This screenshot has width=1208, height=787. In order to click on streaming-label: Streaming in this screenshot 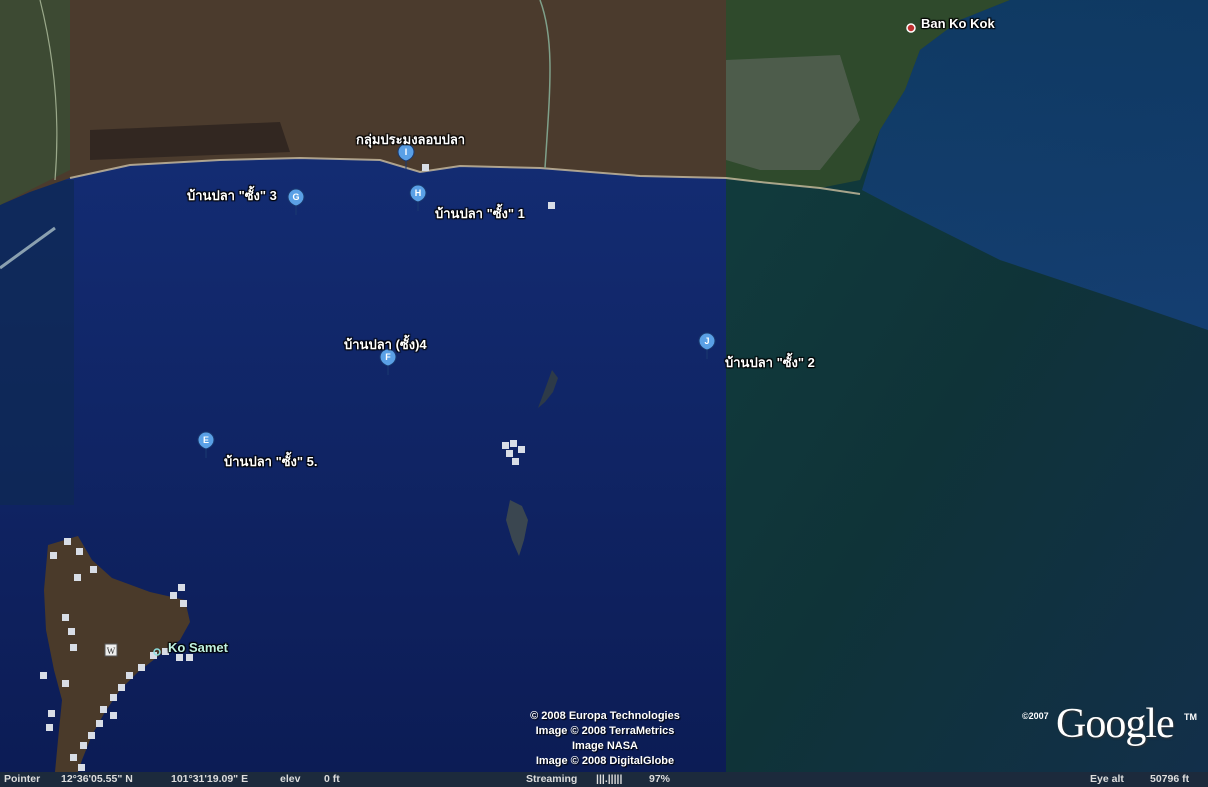, I will do `click(552, 779)`.